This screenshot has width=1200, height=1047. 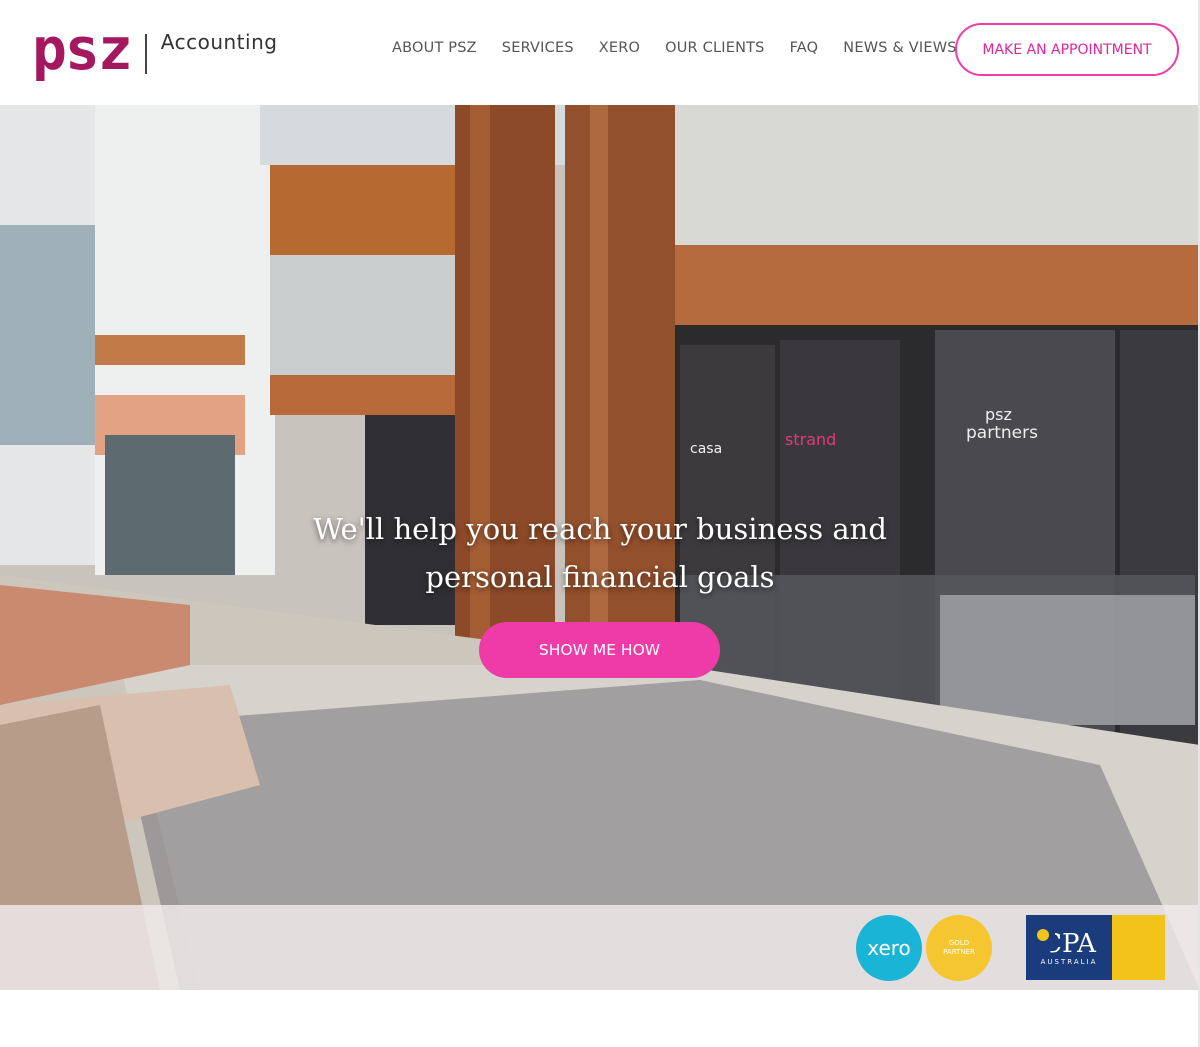 What do you see at coordinates (1002, 433) in the screenshot?
I see `svg-text: partners` at bounding box center [1002, 433].